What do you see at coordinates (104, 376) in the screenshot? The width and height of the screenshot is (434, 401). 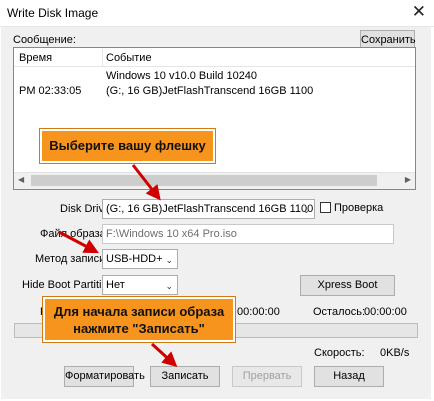 I see `format-button: Форматировать` at bounding box center [104, 376].